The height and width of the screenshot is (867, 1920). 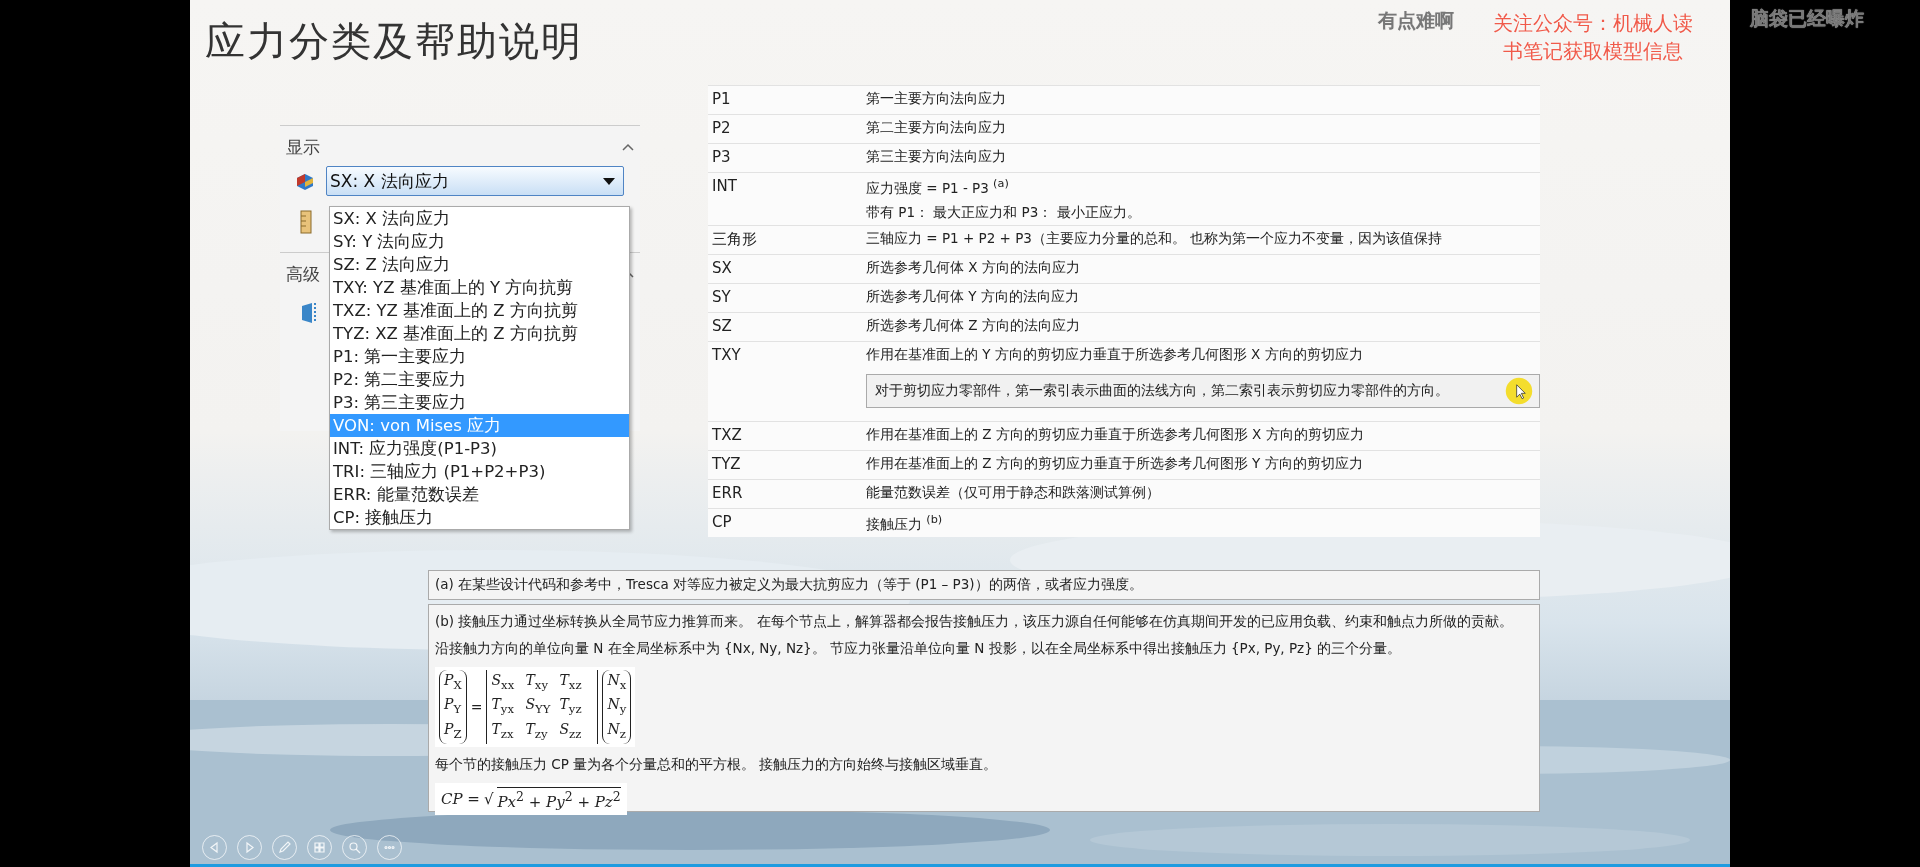 I want to click on right-triangle-icon, so click(x=249, y=847).